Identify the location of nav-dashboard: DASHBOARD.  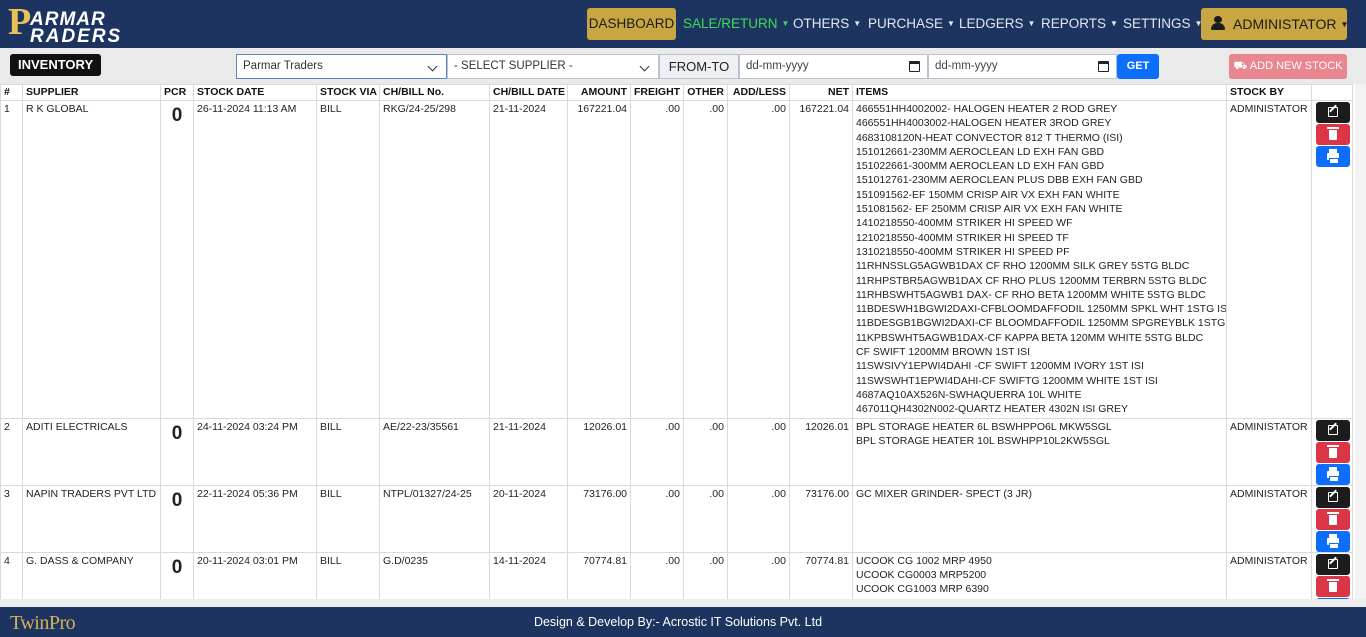
(631, 24).